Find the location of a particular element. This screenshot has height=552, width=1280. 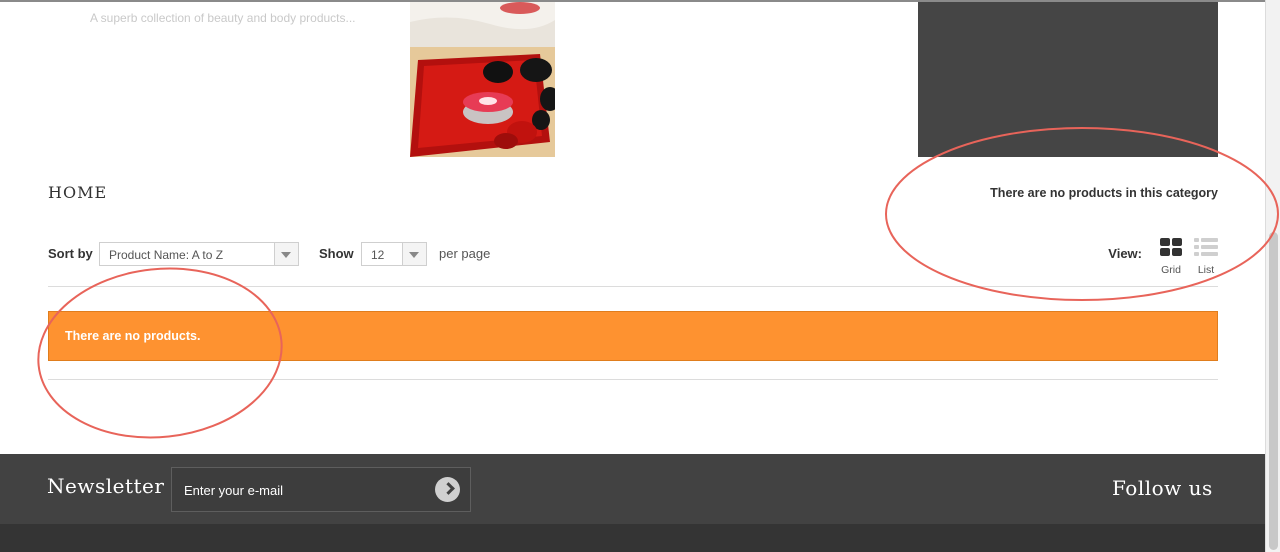

no-products-alert: There are no products. is located at coordinates (633, 336).